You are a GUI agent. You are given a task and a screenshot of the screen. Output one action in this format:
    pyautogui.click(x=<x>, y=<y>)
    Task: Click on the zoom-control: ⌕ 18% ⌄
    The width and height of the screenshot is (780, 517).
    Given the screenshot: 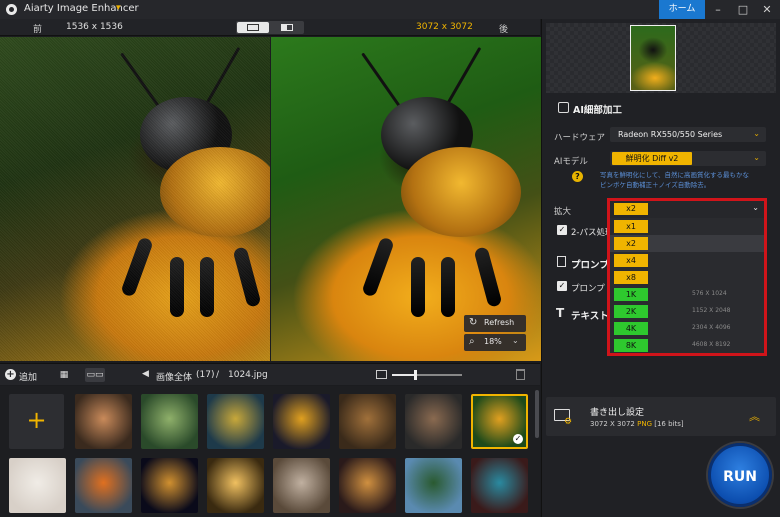 What is the action you would take?
    pyautogui.click(x=495, y=342)
    